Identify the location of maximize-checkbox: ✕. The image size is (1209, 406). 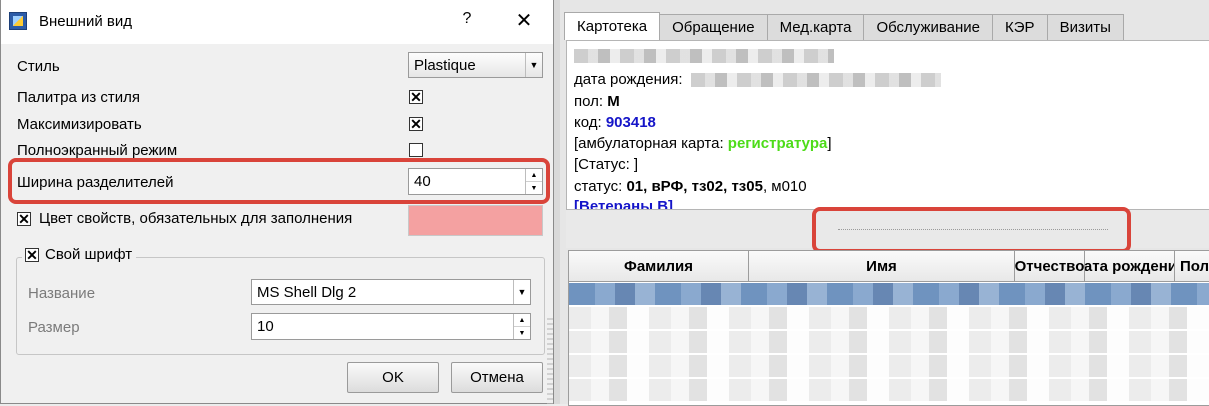
(416, 124).